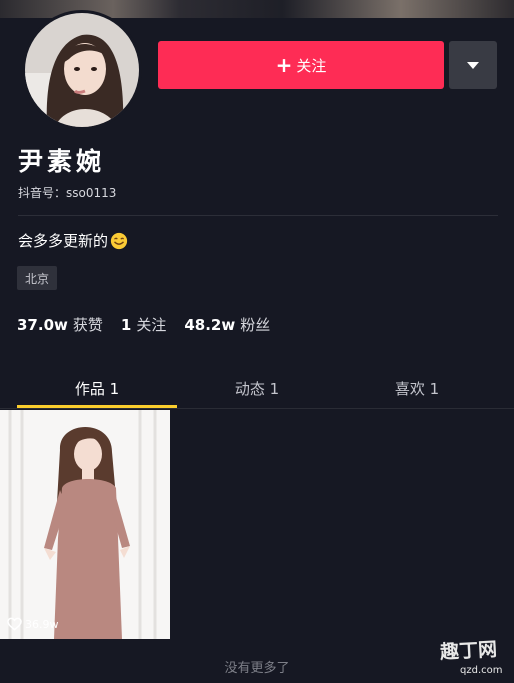 This screenshot has height=683, width=514. I want to click on video-thumbnail: 36.9w, so click(85, 524).